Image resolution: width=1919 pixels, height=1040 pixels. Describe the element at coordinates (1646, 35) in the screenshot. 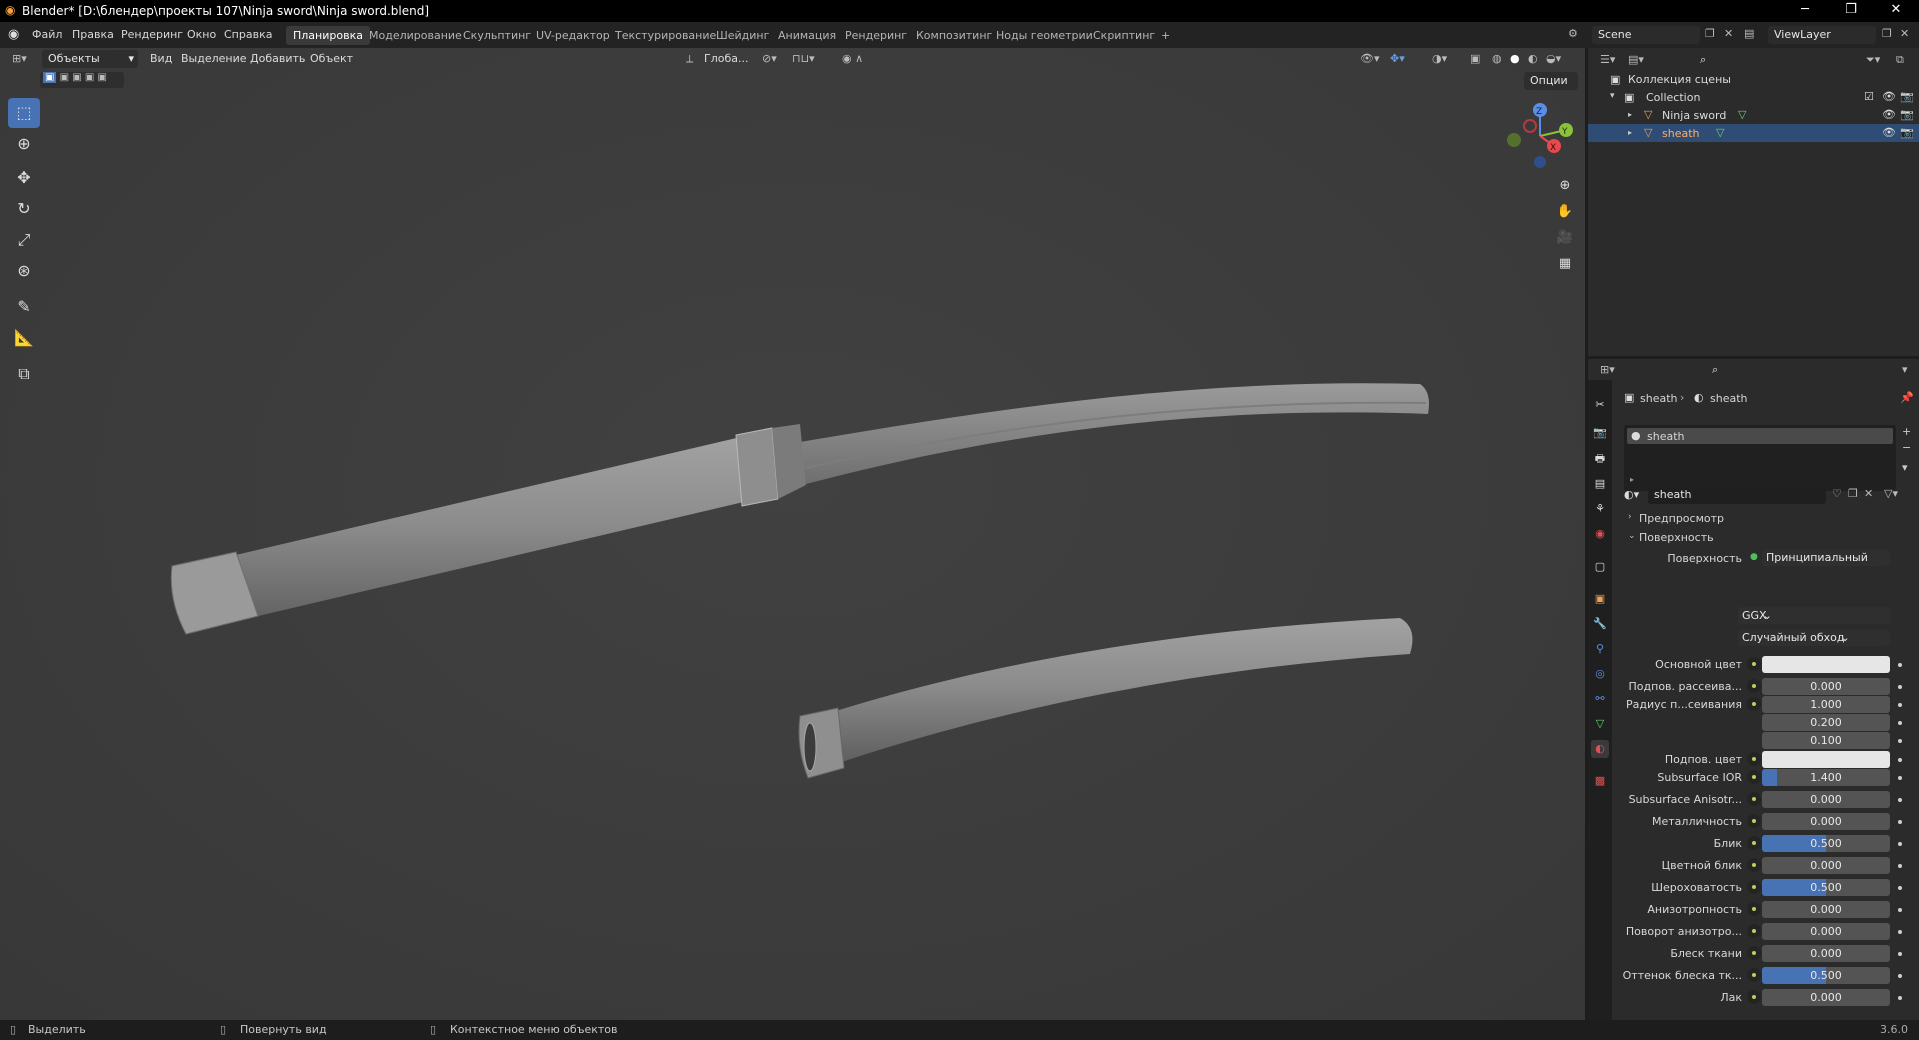

I see `scene-selector: Scene` at that location.